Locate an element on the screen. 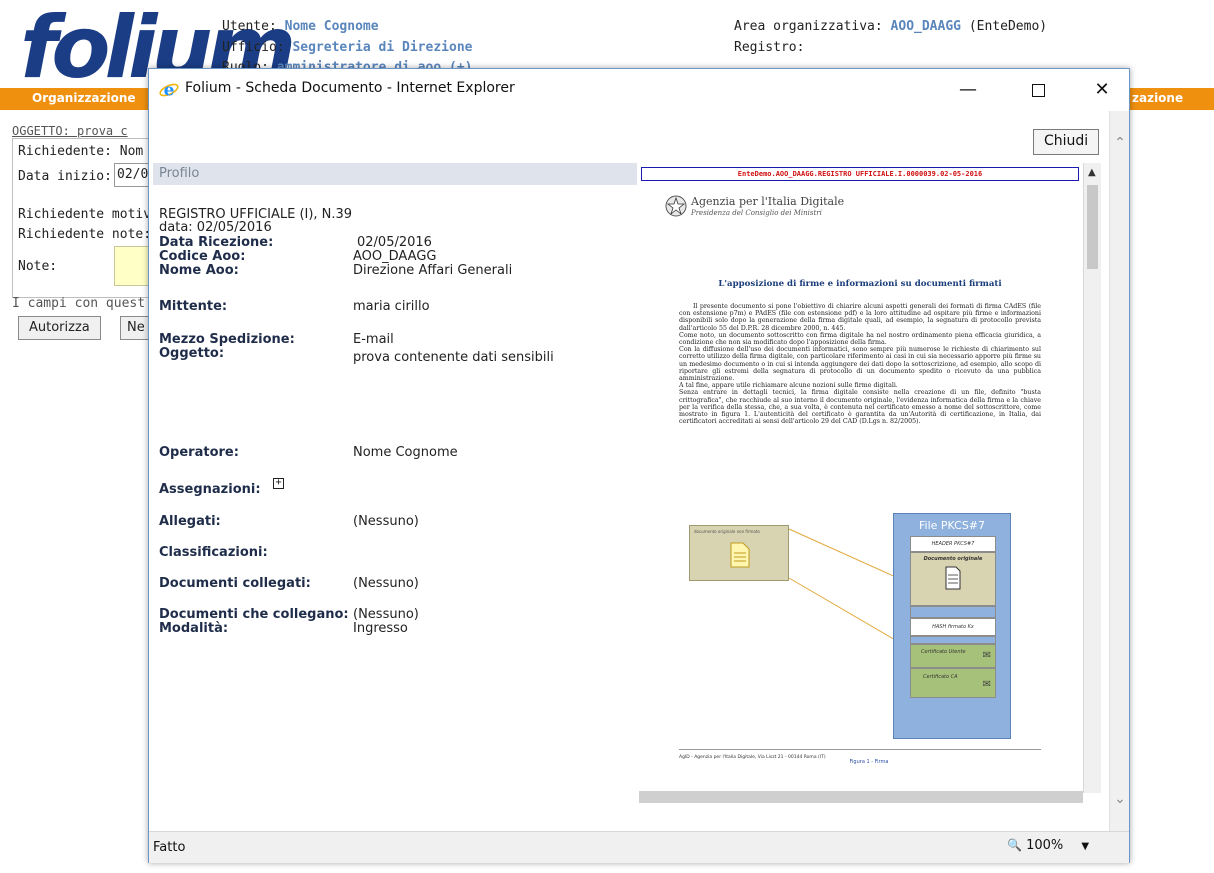 The height and width of the screenshot is (873, 1214). pkcs7-hash: HASH firmato Kx is located at coordinates (953, 627).